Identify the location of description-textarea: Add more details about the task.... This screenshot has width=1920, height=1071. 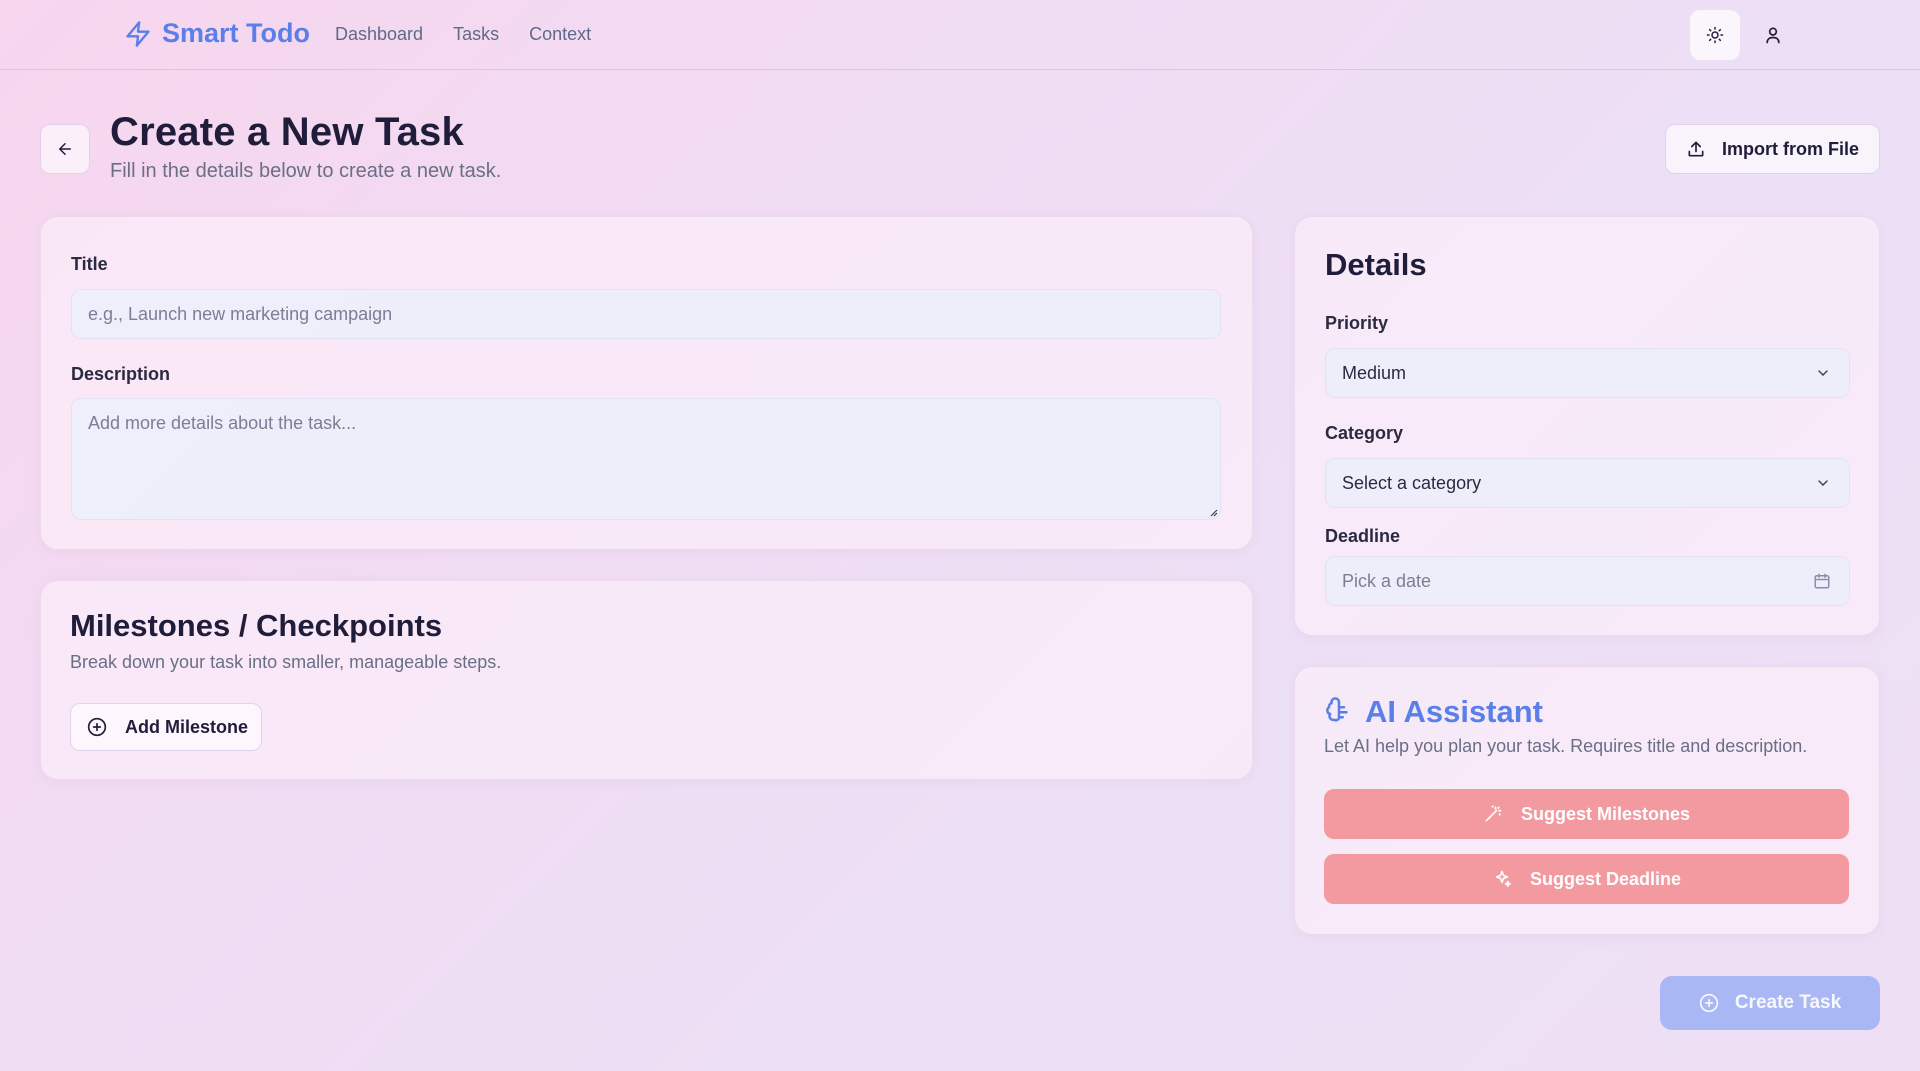
(646, 459).